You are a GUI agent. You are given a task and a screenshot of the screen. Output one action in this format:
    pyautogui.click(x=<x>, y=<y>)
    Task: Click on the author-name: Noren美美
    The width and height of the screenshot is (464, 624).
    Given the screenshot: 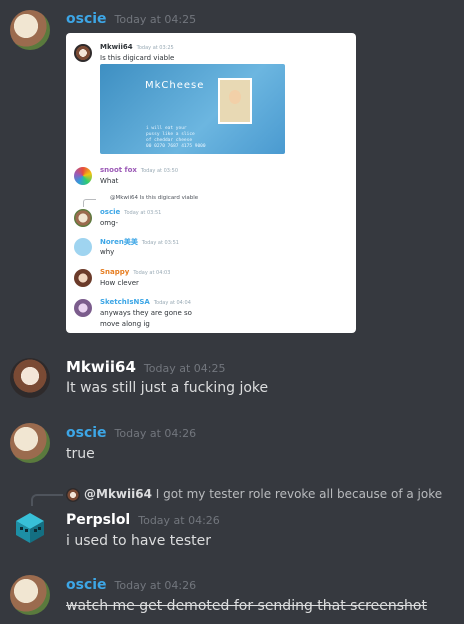 What is the action you would take?
    pyautogui.click(x=119, y=242)
    